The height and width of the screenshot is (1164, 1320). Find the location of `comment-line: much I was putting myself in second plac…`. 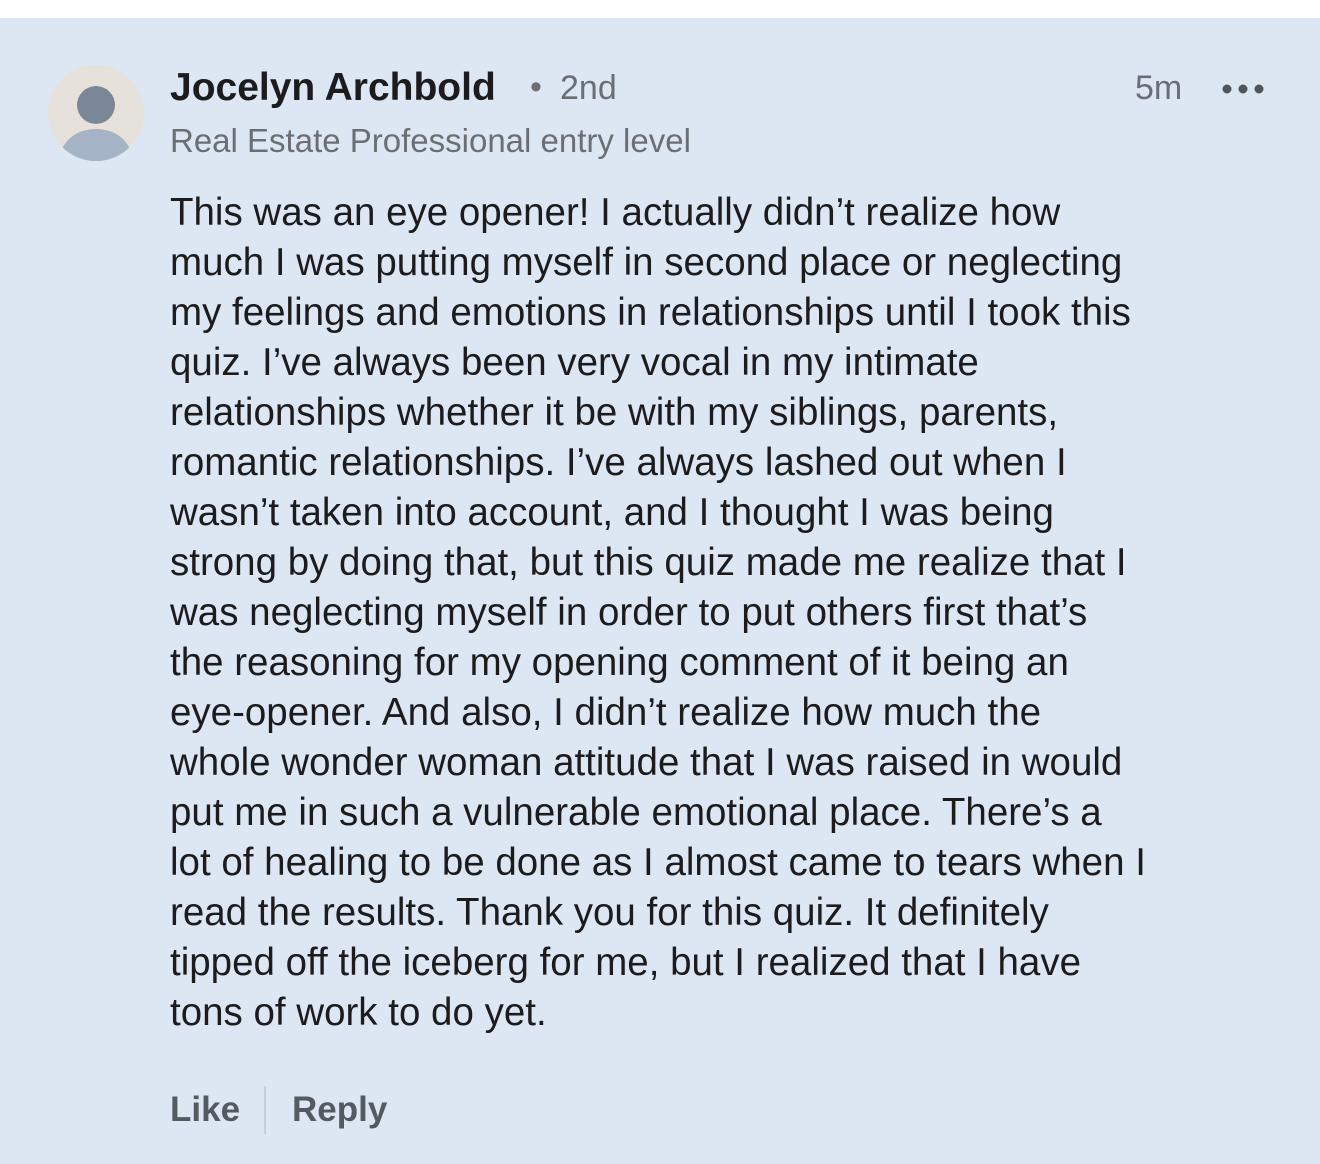

comment-line: much I was putting myself in second plac… is located at coordinates (646, 262).